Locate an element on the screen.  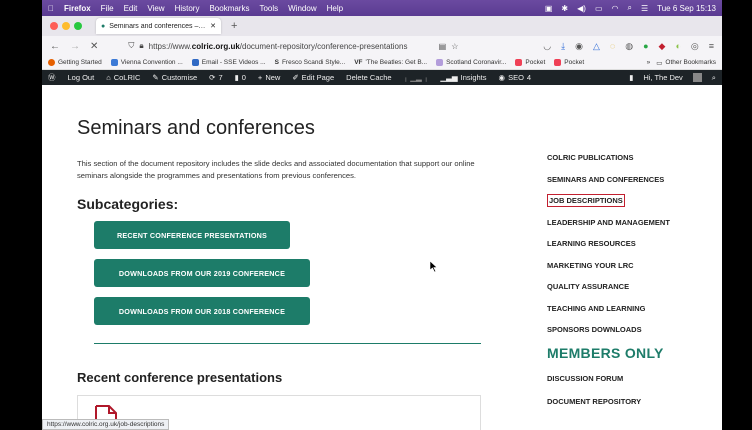
home-icon: ⌂ is located at coordinates (108, 77).